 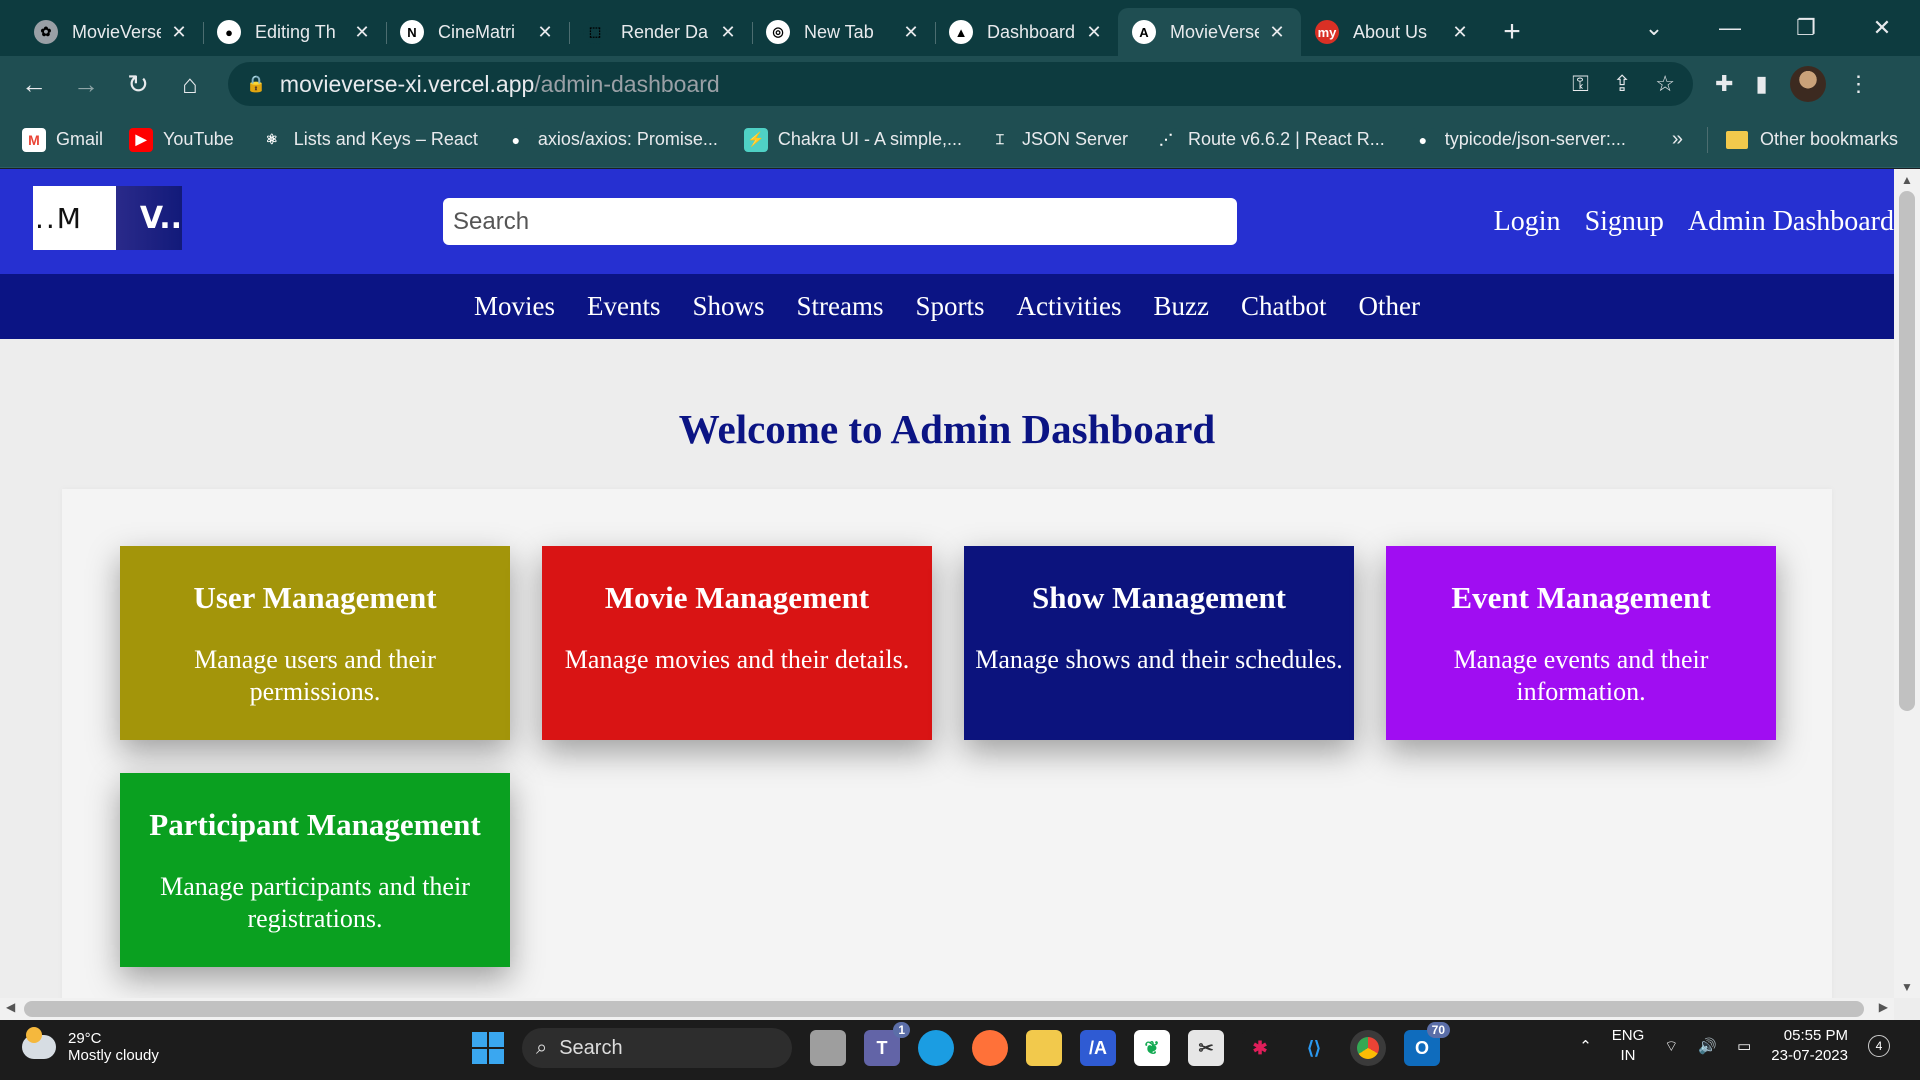 I want to click on clock: 05:55 PM 23-07-2023, so click(x=1809, y=1046).